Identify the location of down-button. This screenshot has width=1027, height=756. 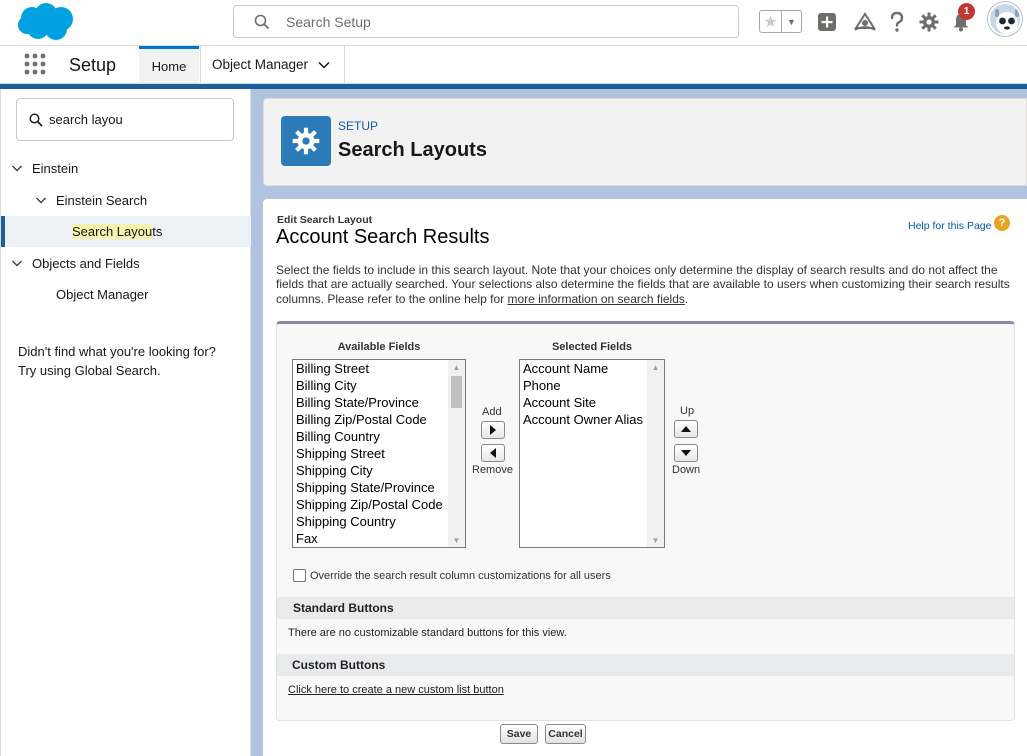
(686, 453).